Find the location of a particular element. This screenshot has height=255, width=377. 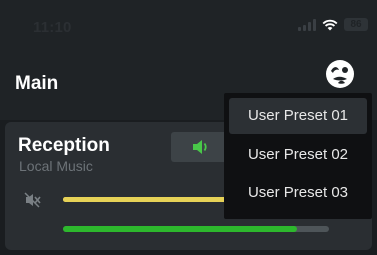

battery-icon: 86 is located at coordinates (356, 24).